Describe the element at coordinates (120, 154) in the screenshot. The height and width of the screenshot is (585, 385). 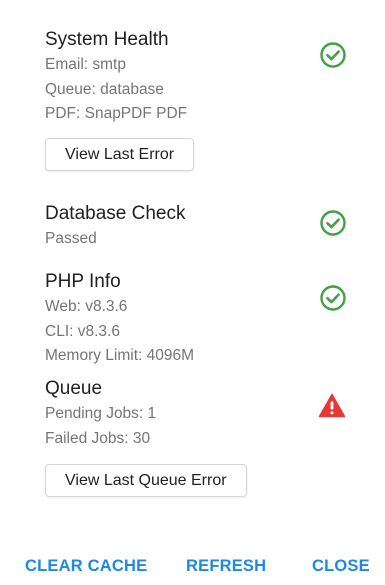
I see `view-last-error-button: View Last Error` at that location.